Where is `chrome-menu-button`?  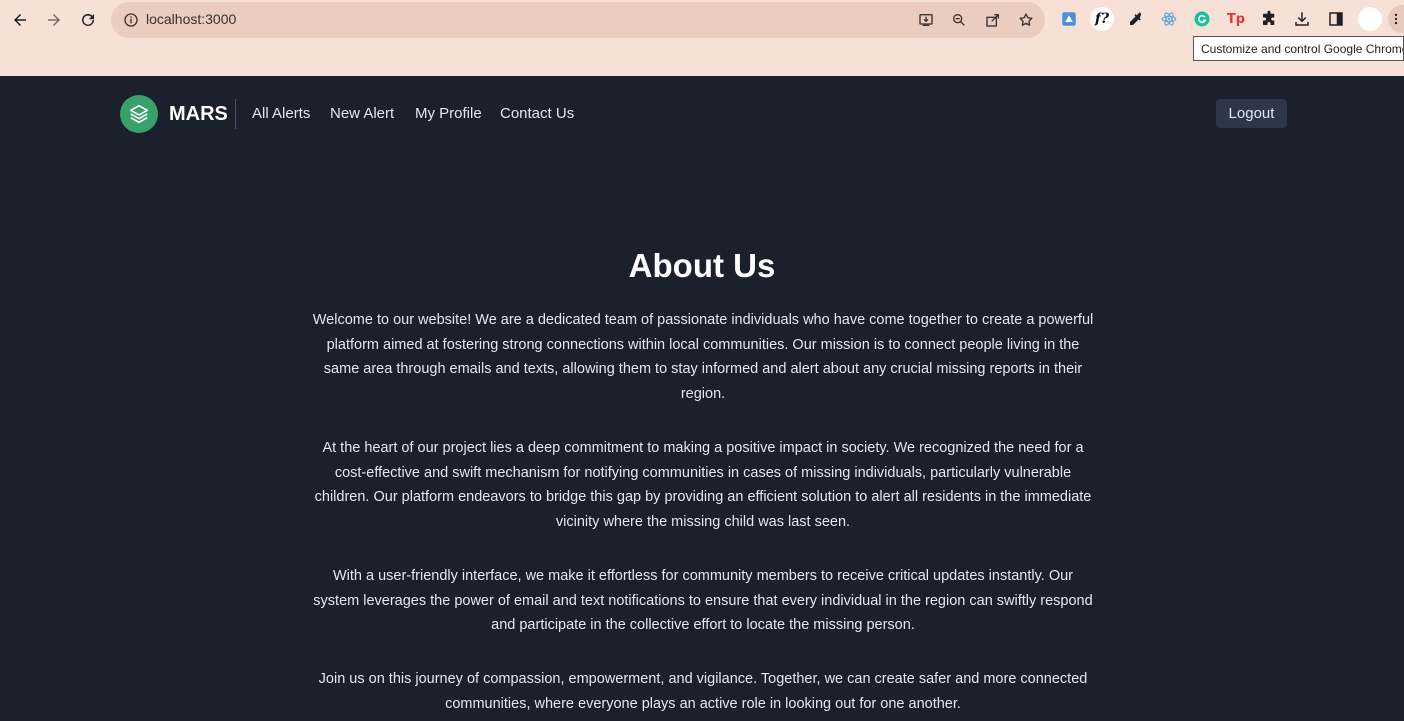
chrome-menu-button is located at coordinates (1396, 19).